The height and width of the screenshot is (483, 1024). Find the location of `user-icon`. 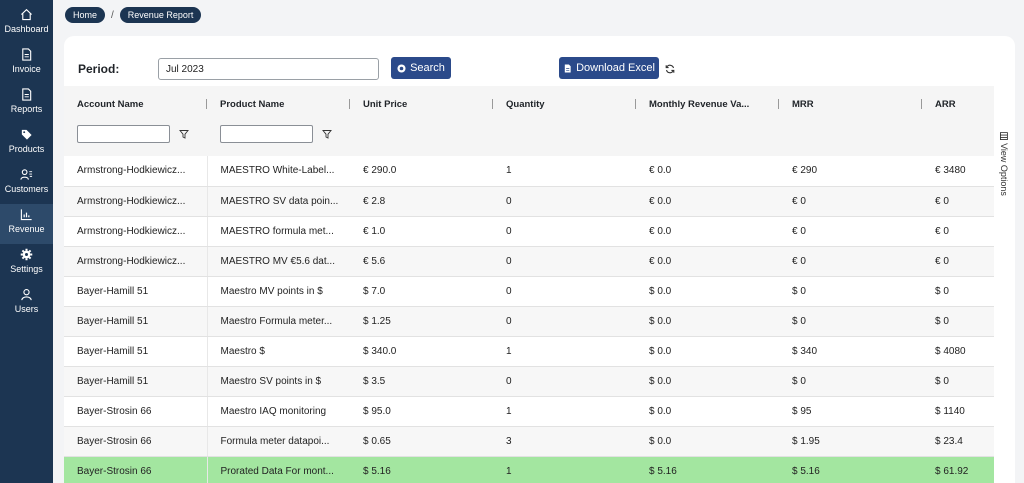

user-icon is located at coordinates (26, 295).